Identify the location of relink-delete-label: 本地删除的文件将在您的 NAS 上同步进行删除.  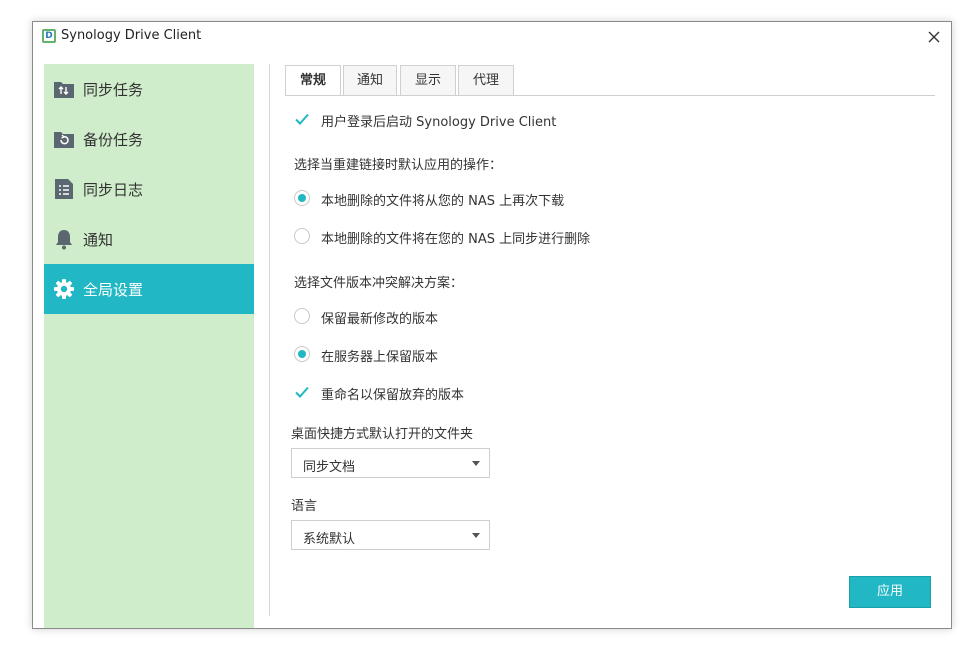
(456, 239).